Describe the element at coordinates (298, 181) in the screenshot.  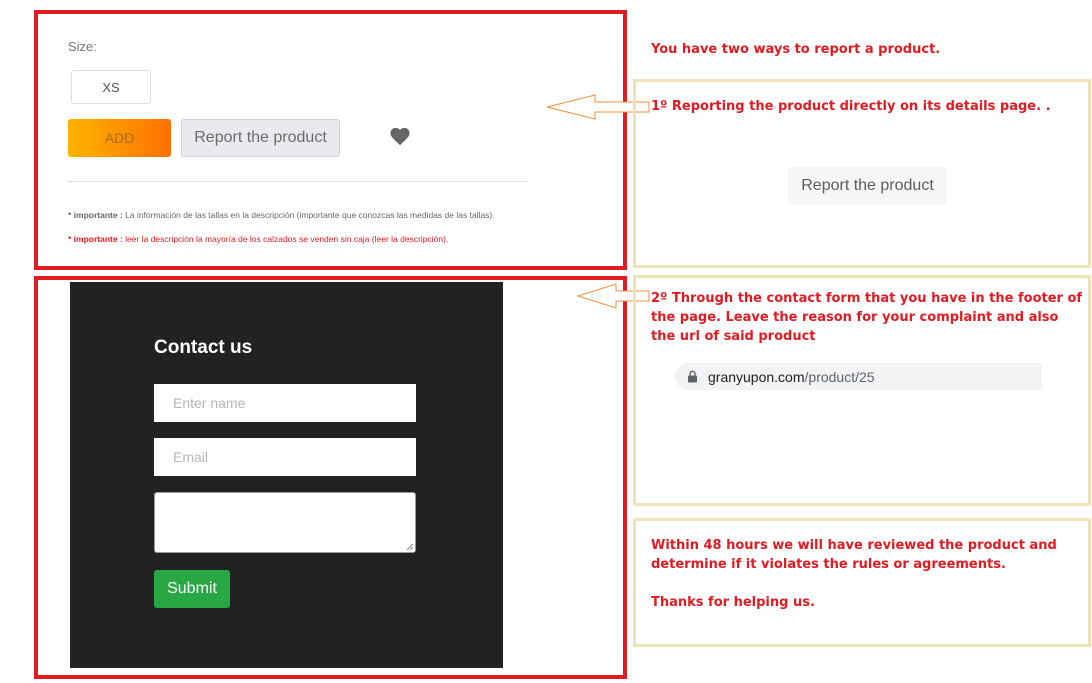
I see `divider` at that location.